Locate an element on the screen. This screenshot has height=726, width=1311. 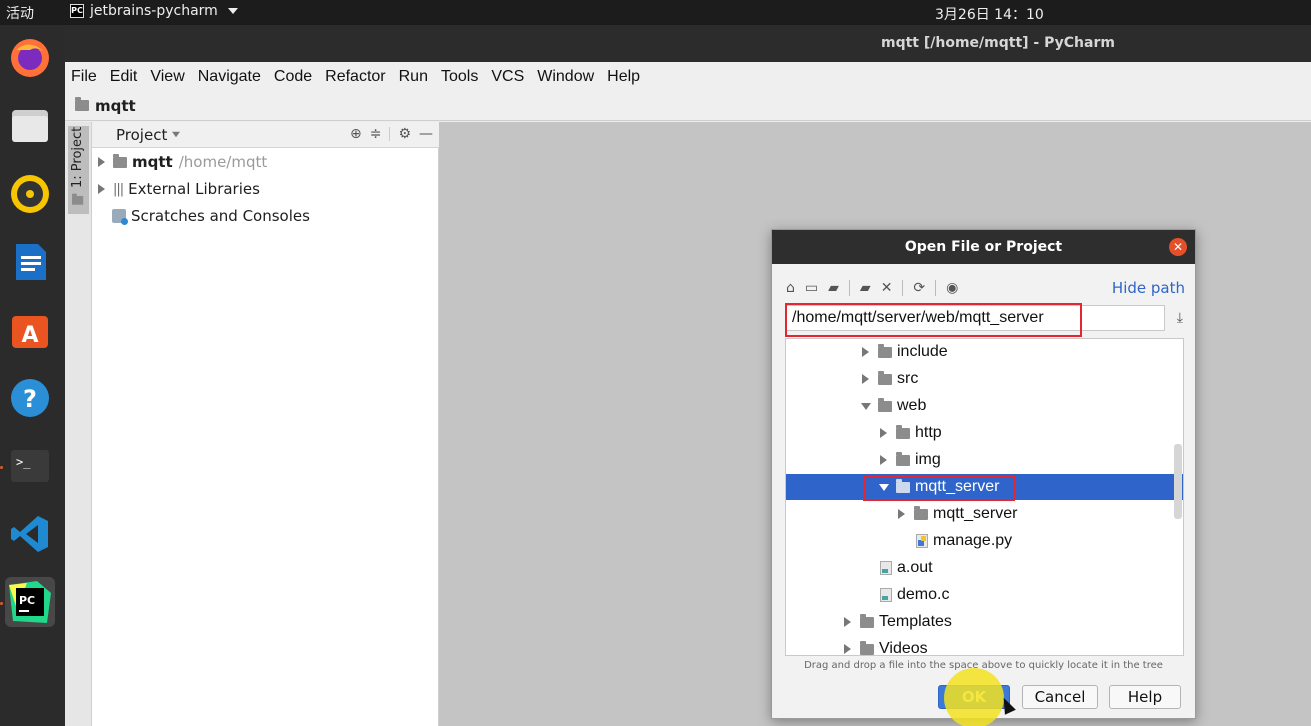
close-icon: ✕ is located at coordinates (1178, 247).